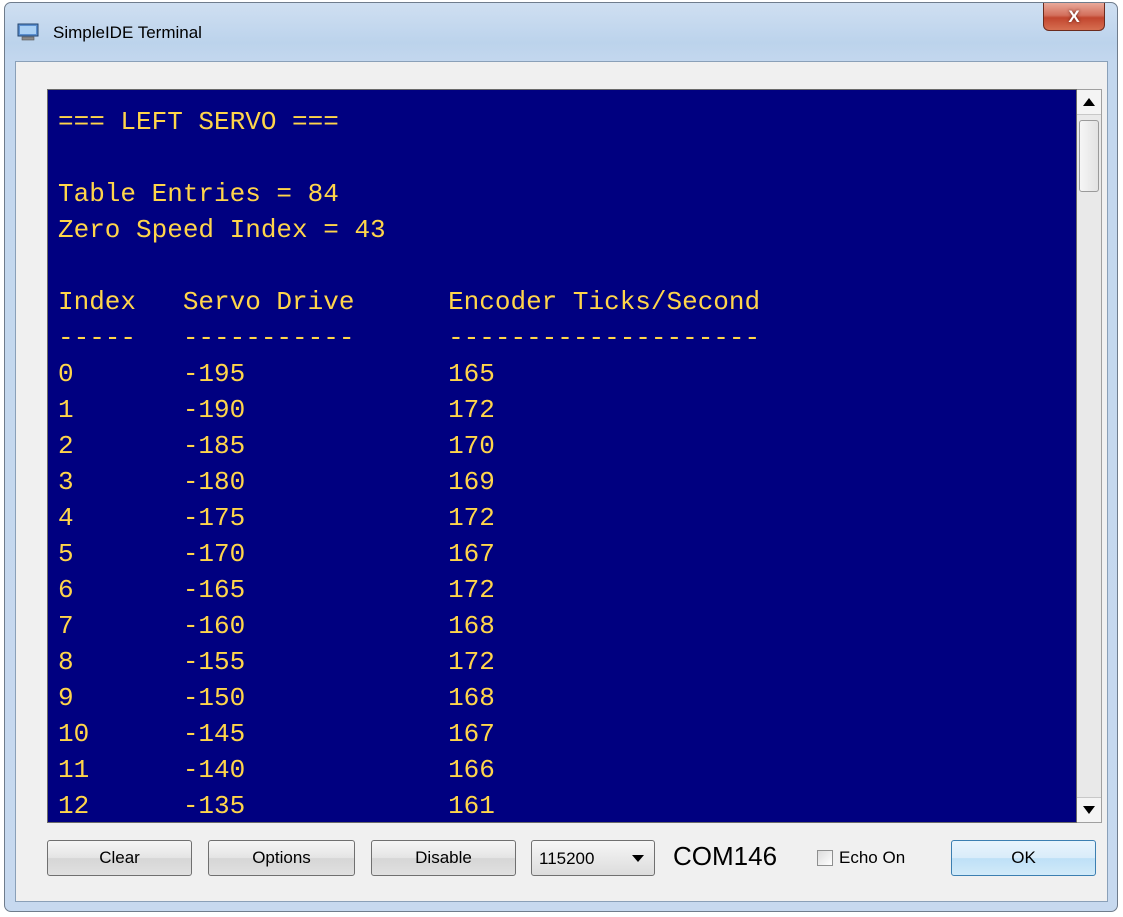 The width and height of the screenshot is (1123, 917). What do you see at coordinates (276, 734) in the screenshot?
I see `terminal-line: 10 -145 167` at bounding box center [276, 734].